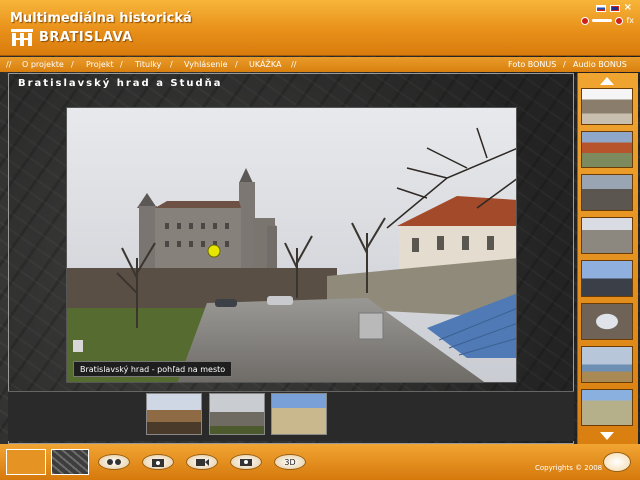  I want to click on nav-item-vyhlasenie: Vyhlásenie, so click(206, 64).